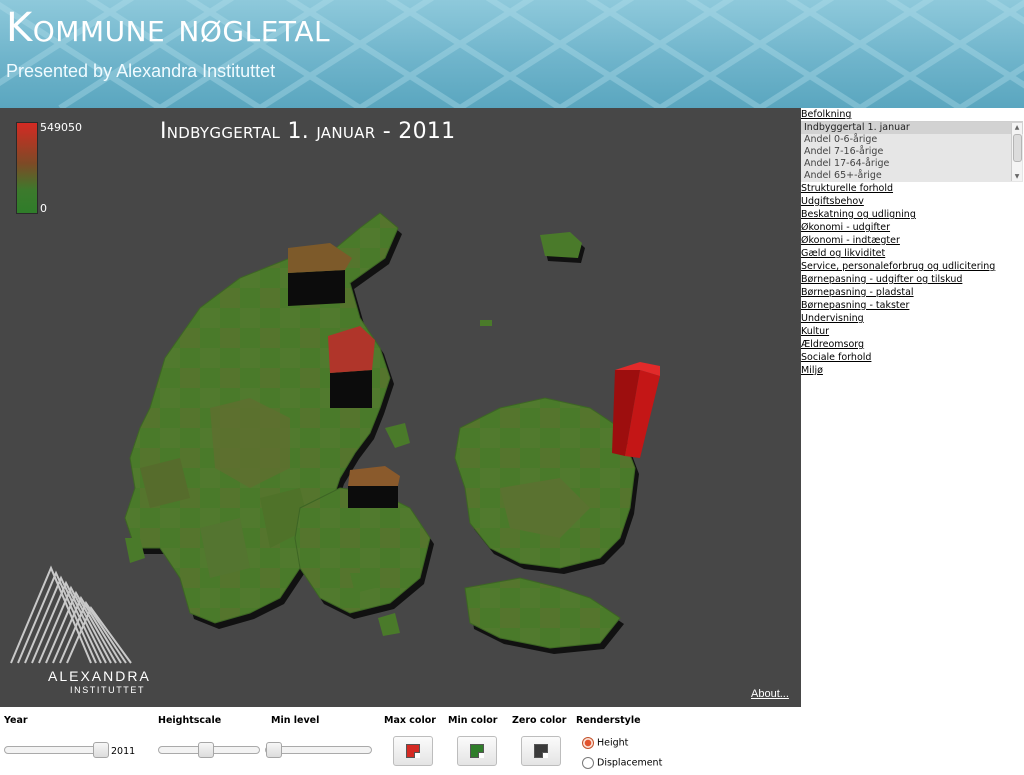  I want to click on category-okonomi-udgifter: Økonomi - udgifter, so click(912, 227).